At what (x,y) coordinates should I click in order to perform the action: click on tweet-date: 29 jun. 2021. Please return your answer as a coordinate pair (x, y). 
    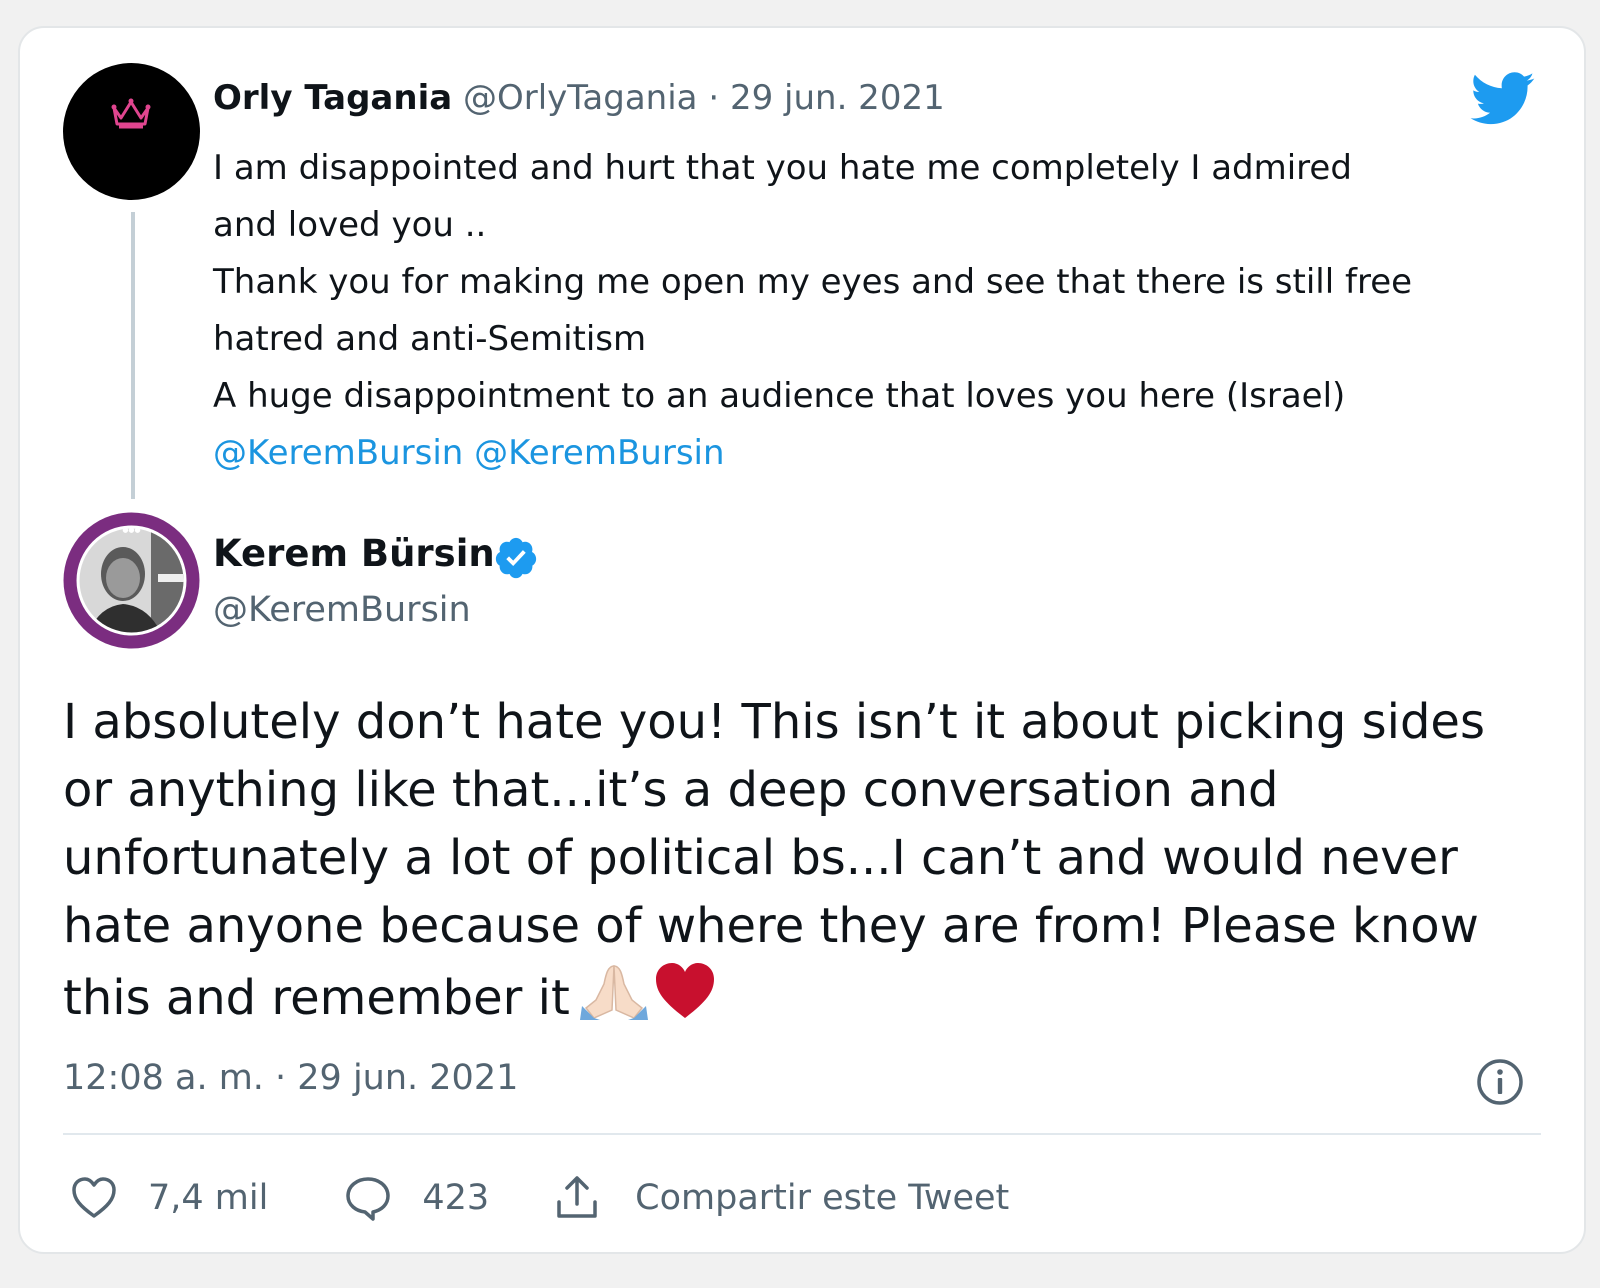
    Looking at the image, I should click on (837, 98).